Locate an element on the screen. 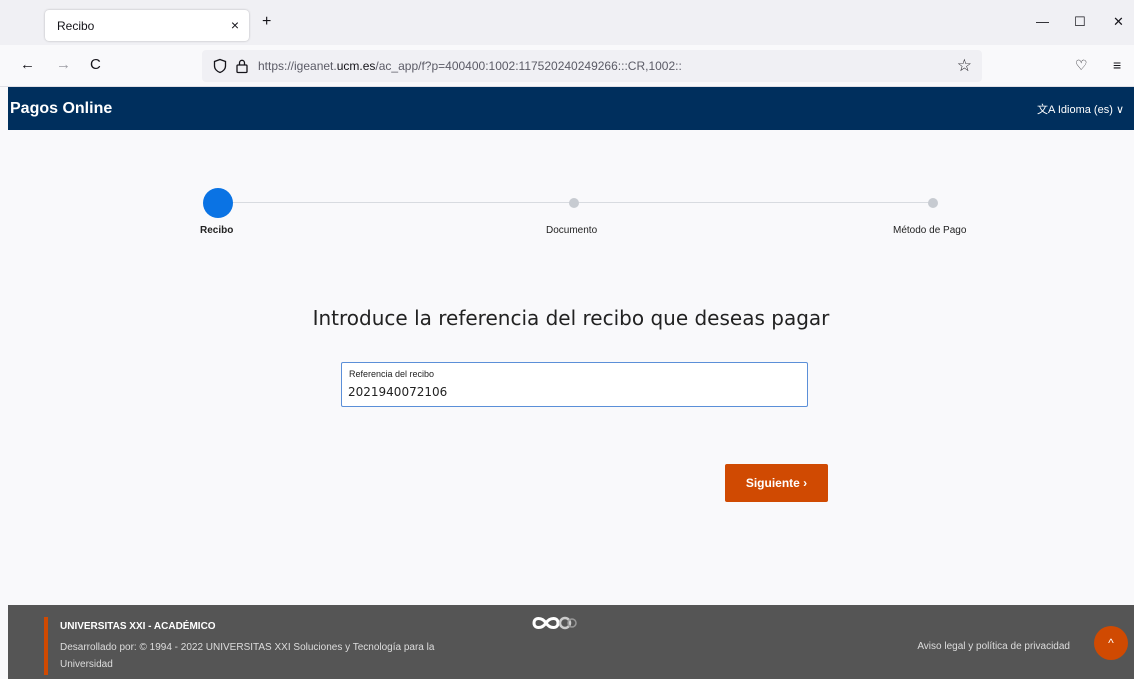  minimize-icon: — is located at coordinates (1042, 22).